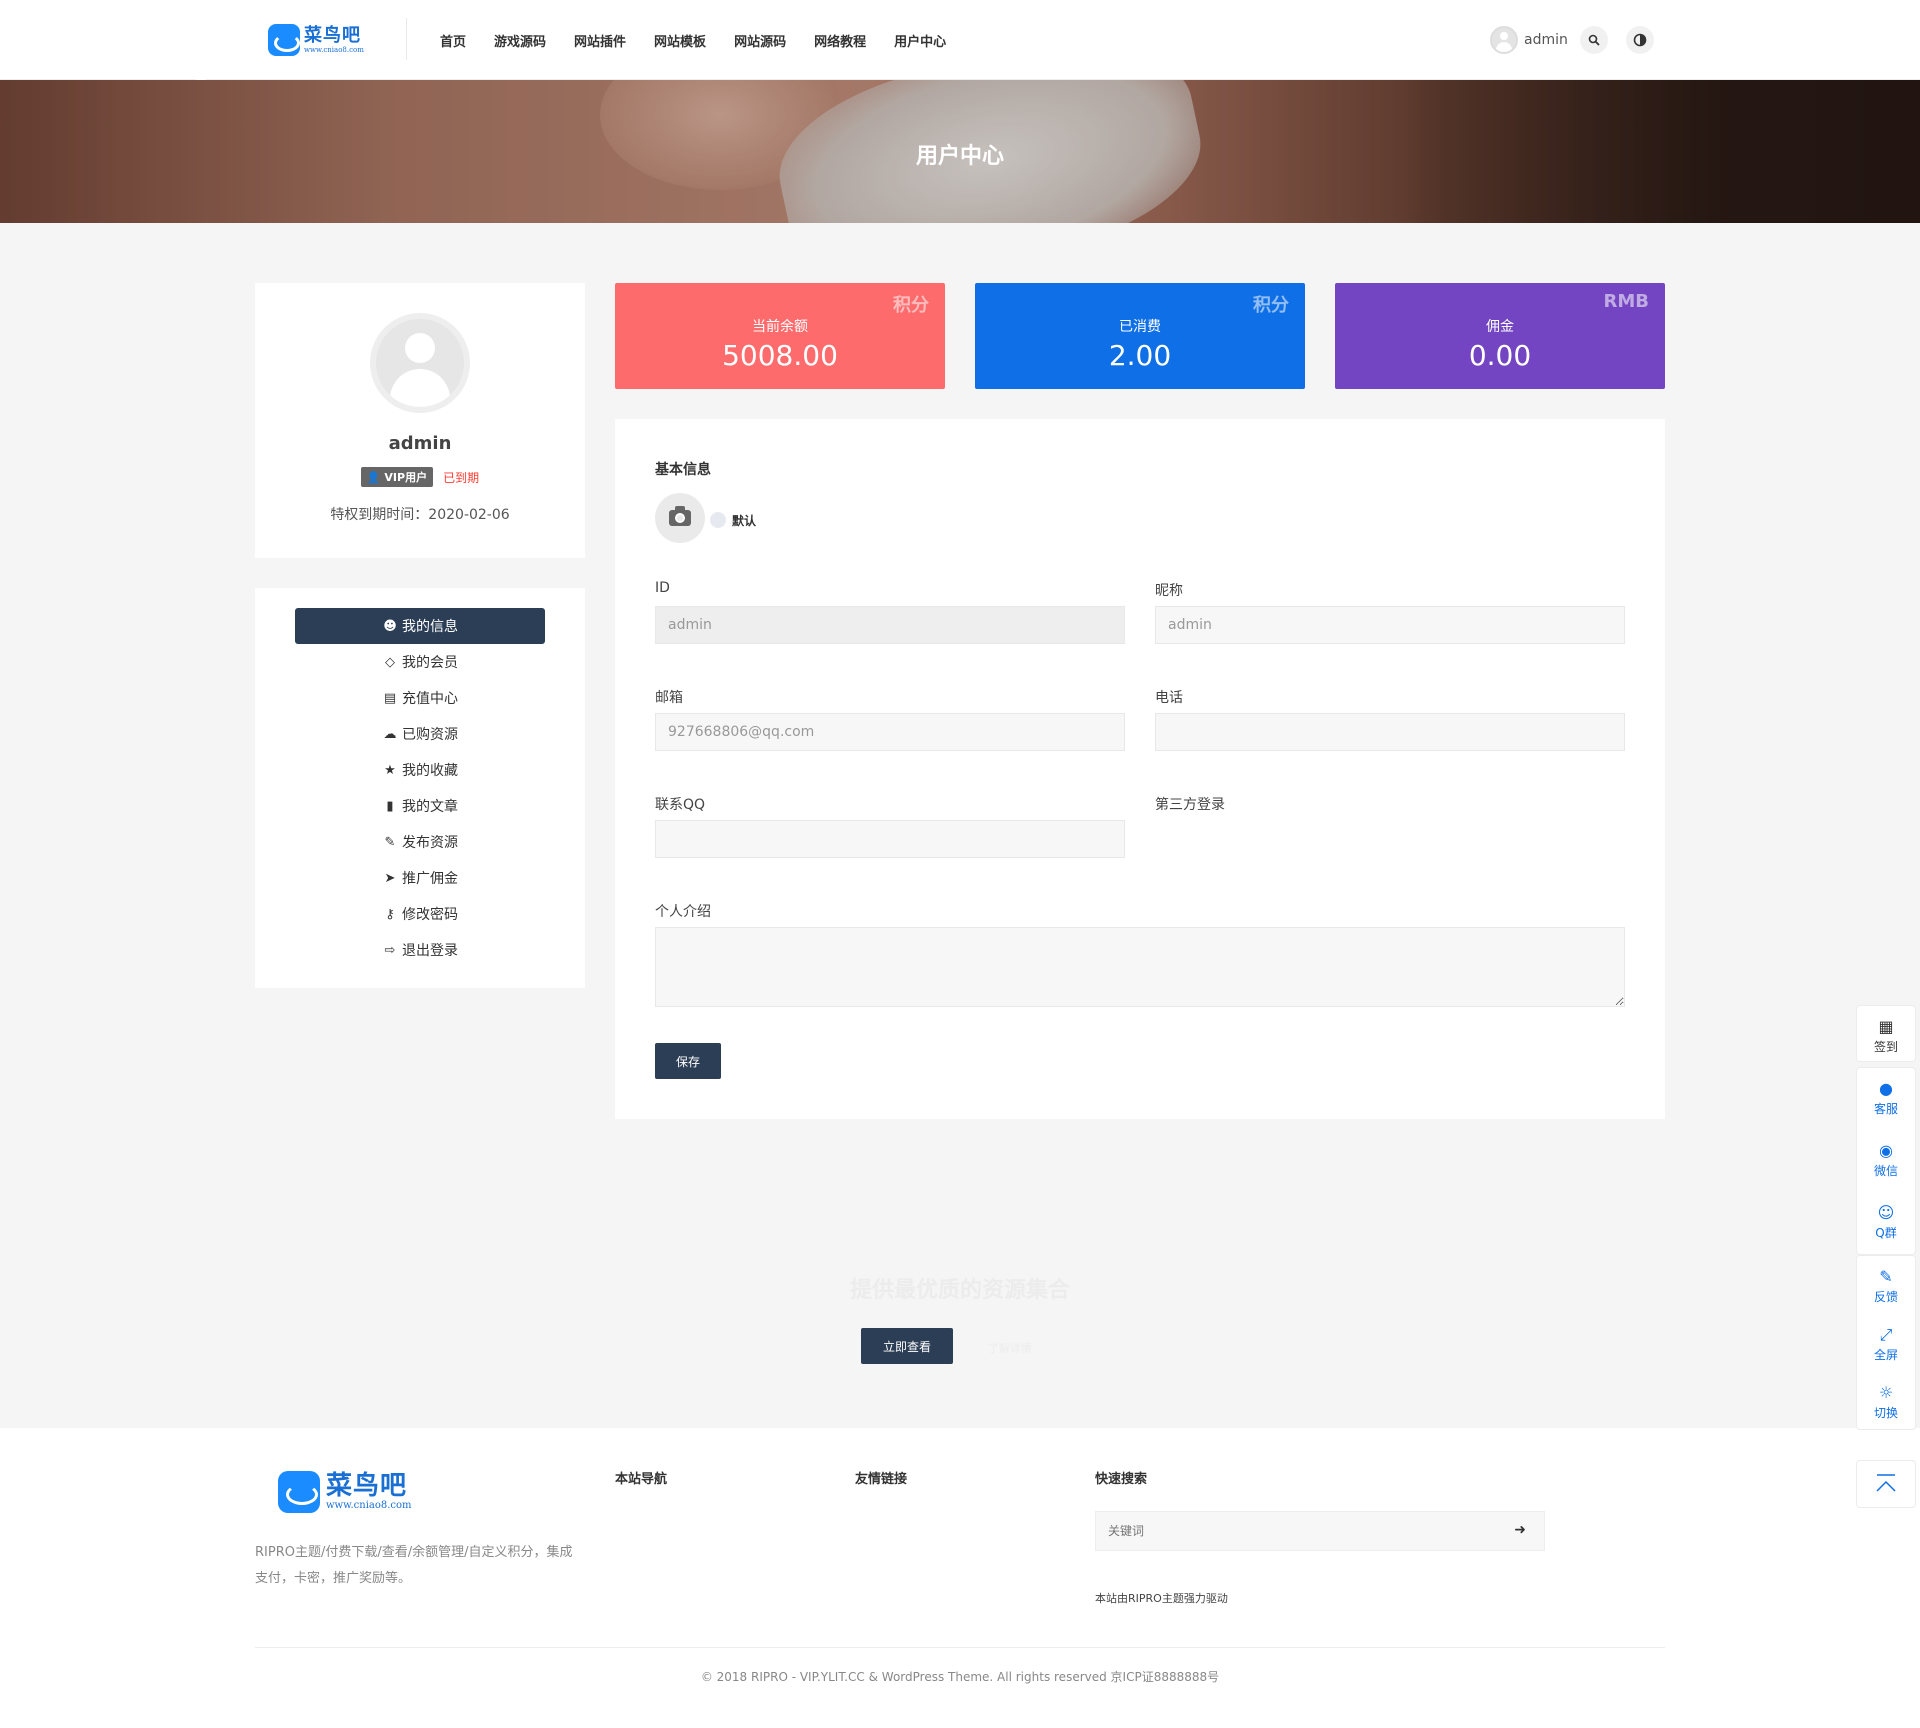  I want to click on document-icon: ▮, so click(390, 806).